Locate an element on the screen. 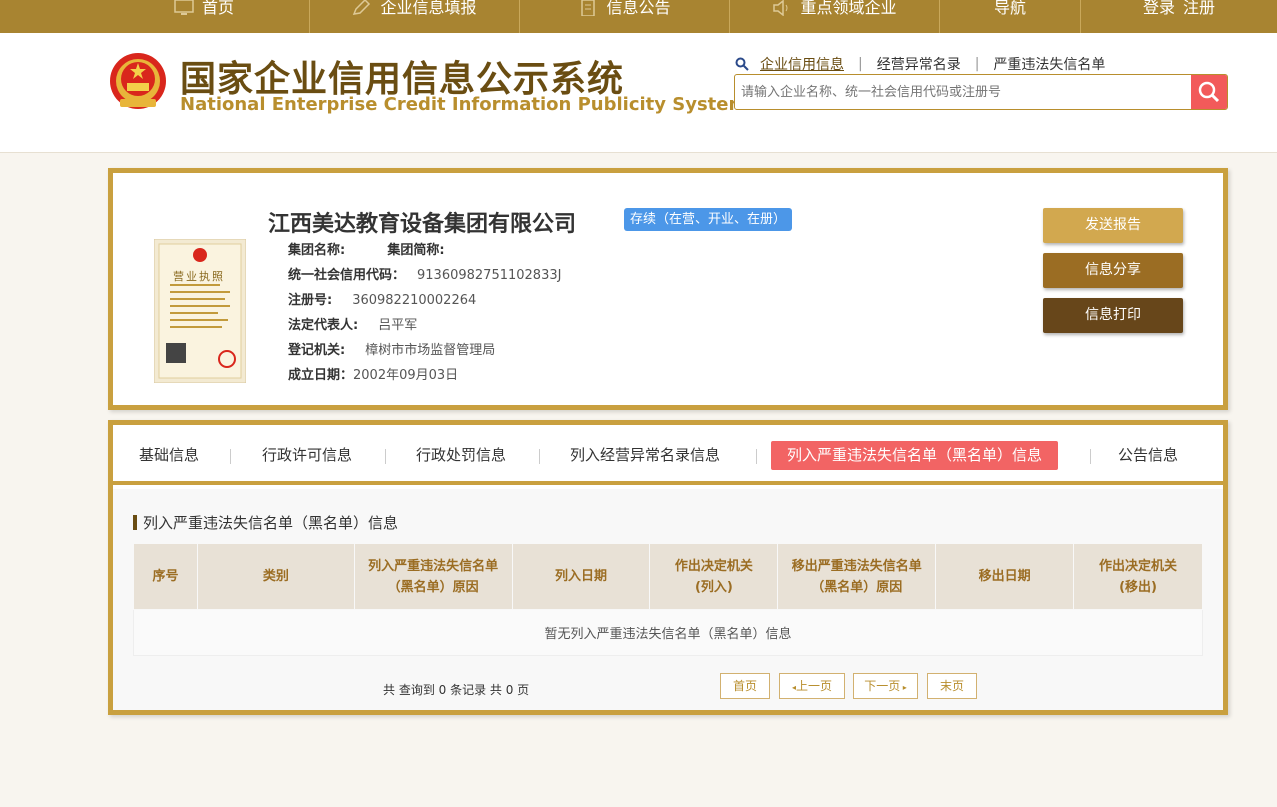 The width and height of the screenshot is (1277, 807). tab-admin-penalty: 行政处罚信息 is located at coordinates (461, 455).